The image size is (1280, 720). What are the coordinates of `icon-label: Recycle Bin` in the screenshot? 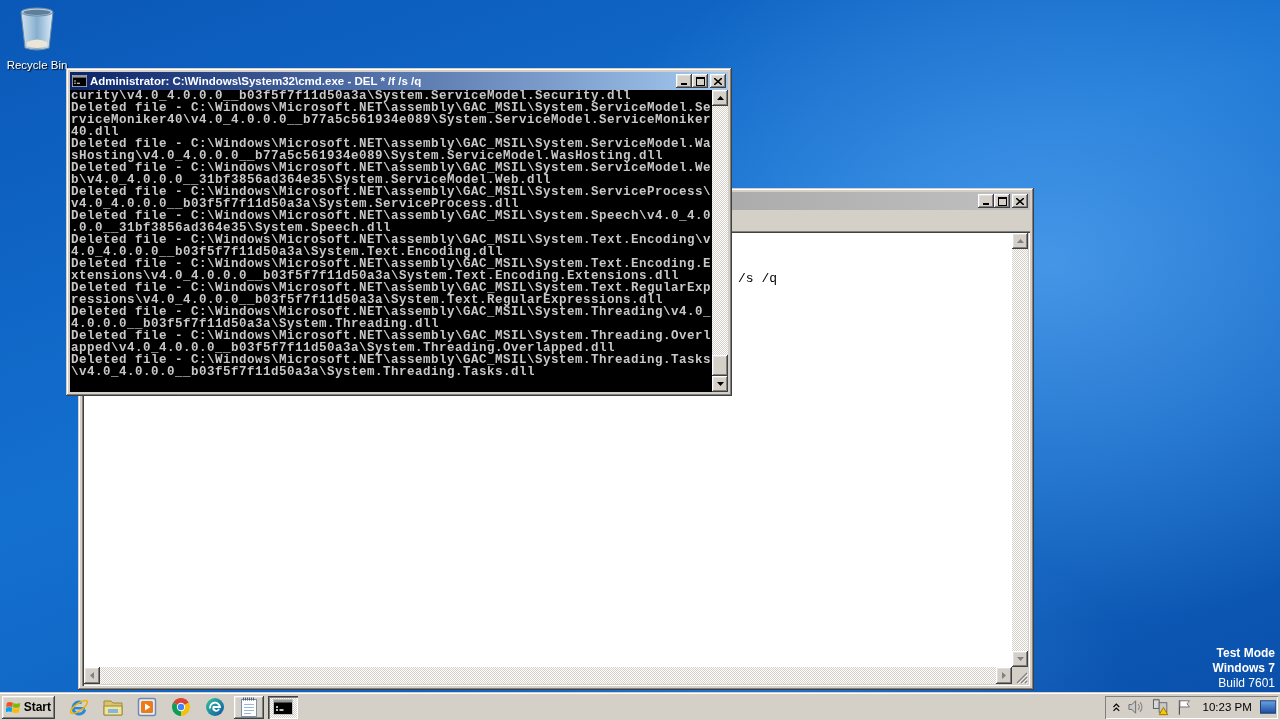 It's located at (37, 65).